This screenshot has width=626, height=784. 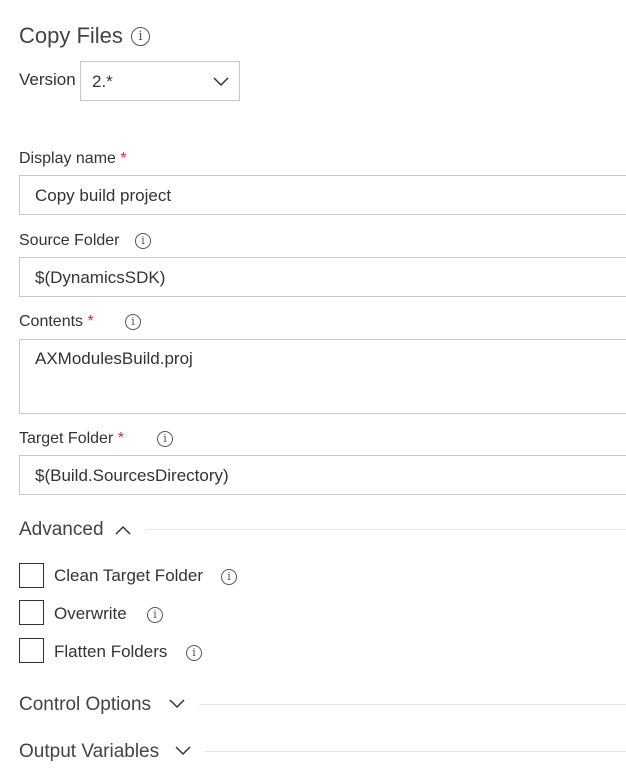 I want to click on source-folder-label: Source Folder, so click(x=69, y=240).